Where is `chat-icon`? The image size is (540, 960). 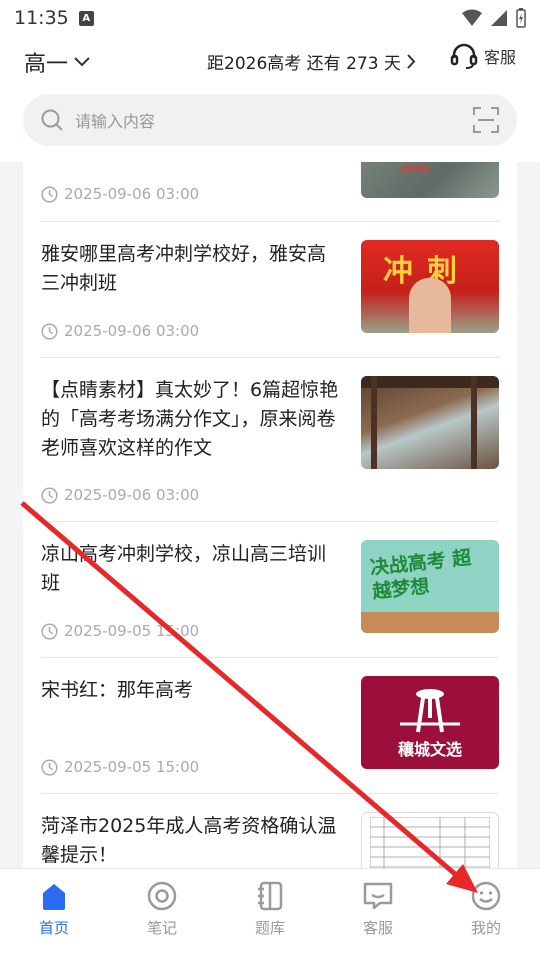
chat-icon is located at coordinates (378, 896).